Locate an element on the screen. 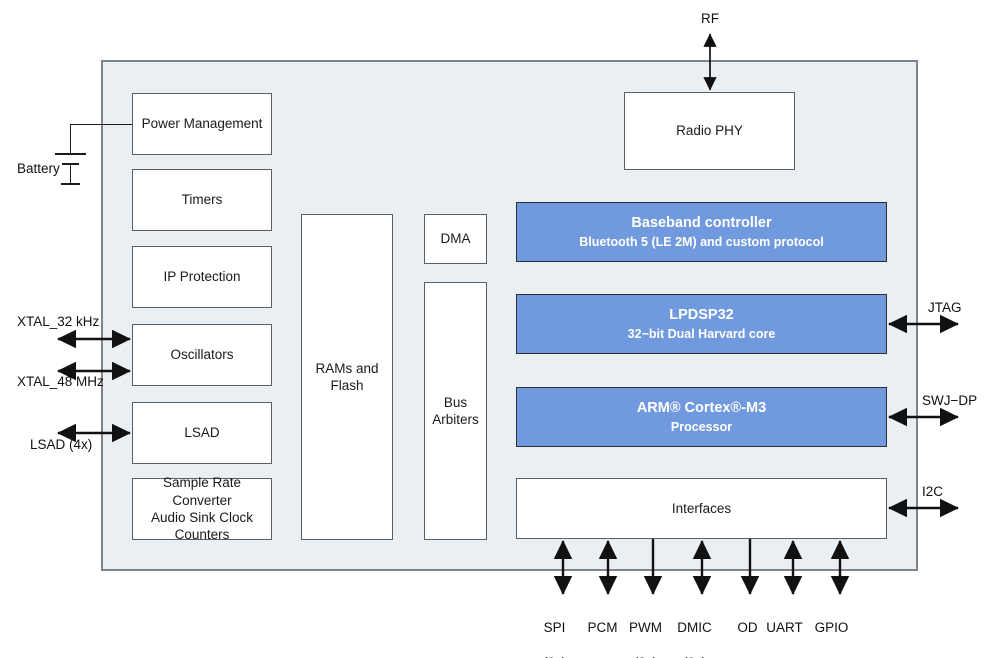 The height and width of the screenshot is (658, 998). block-radio-phy: Radio PHY is located at coordinates (709, 131).